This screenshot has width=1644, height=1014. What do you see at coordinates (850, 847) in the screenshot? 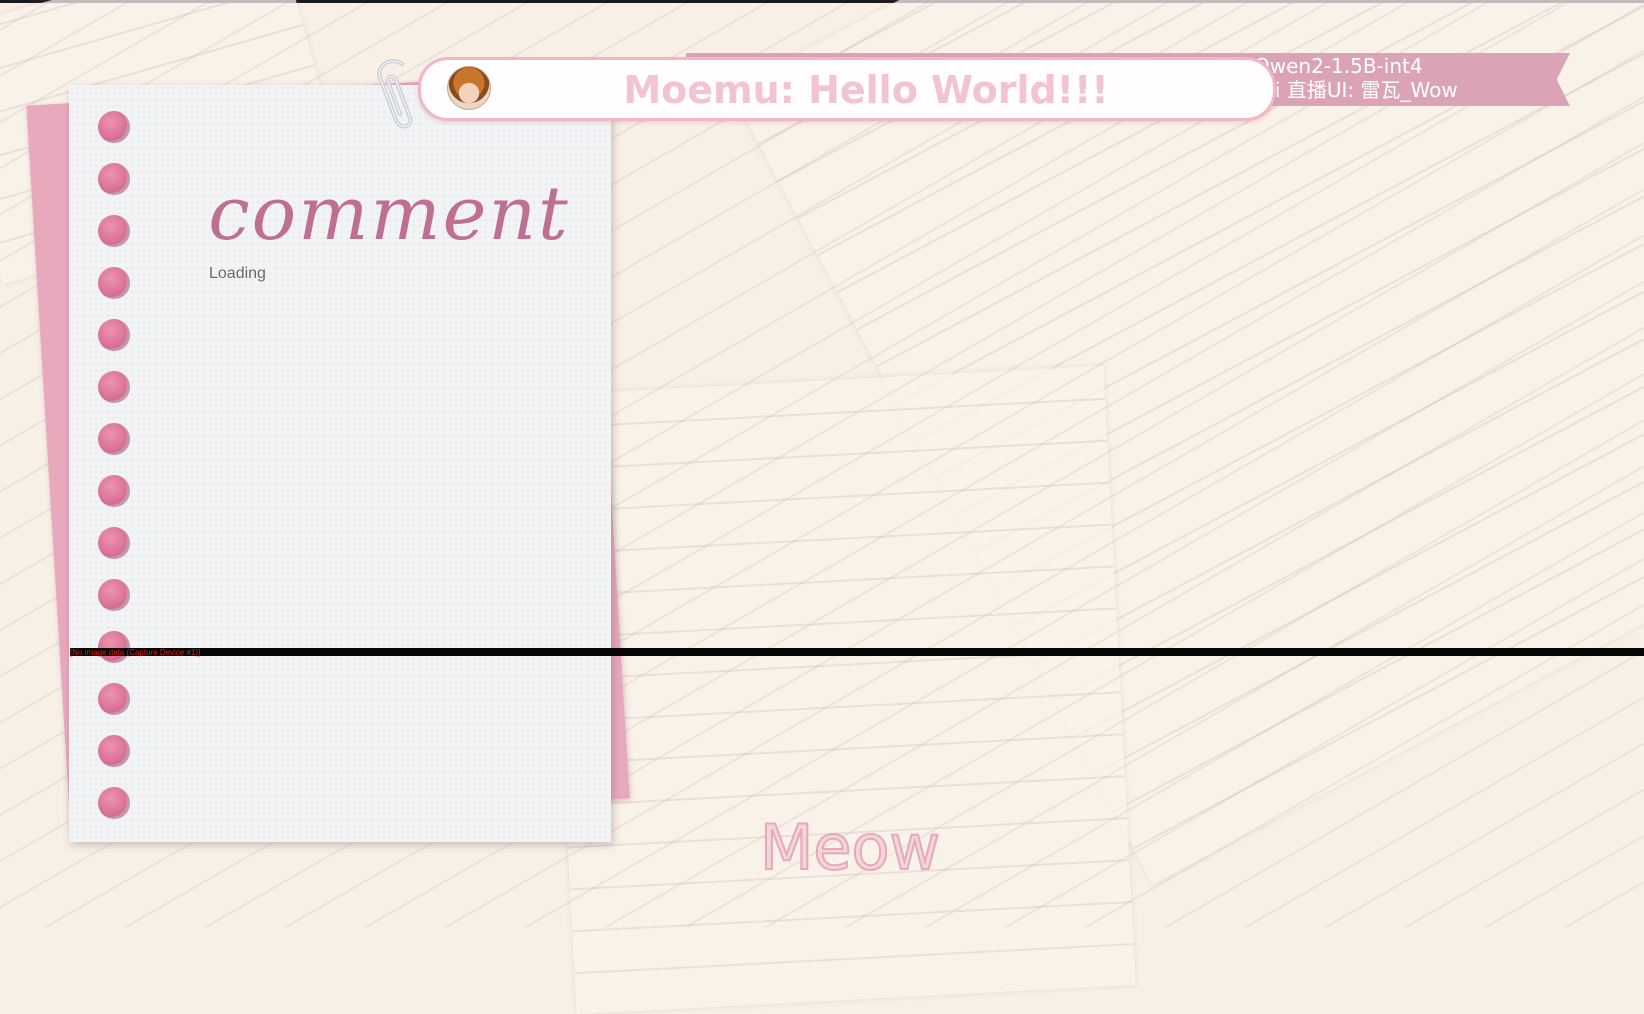
I see `meow-caption: Meow` at bounding box center [850, 847].